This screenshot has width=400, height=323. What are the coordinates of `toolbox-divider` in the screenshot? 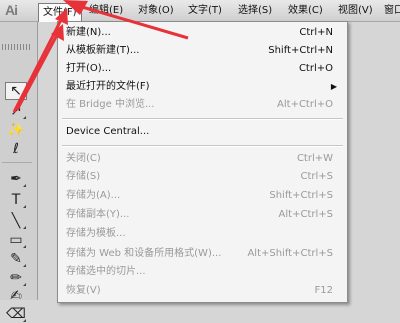 It's located at (17, 162).